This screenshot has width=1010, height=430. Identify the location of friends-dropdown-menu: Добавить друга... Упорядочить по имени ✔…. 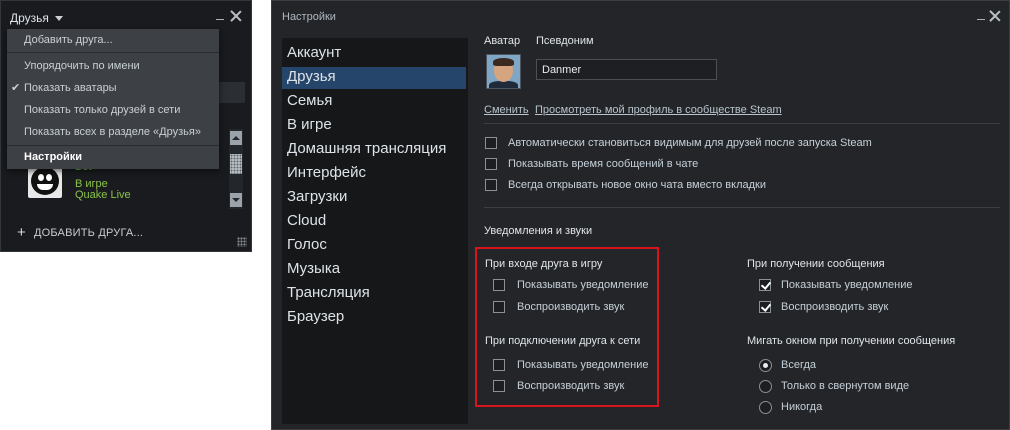
(113, 99).